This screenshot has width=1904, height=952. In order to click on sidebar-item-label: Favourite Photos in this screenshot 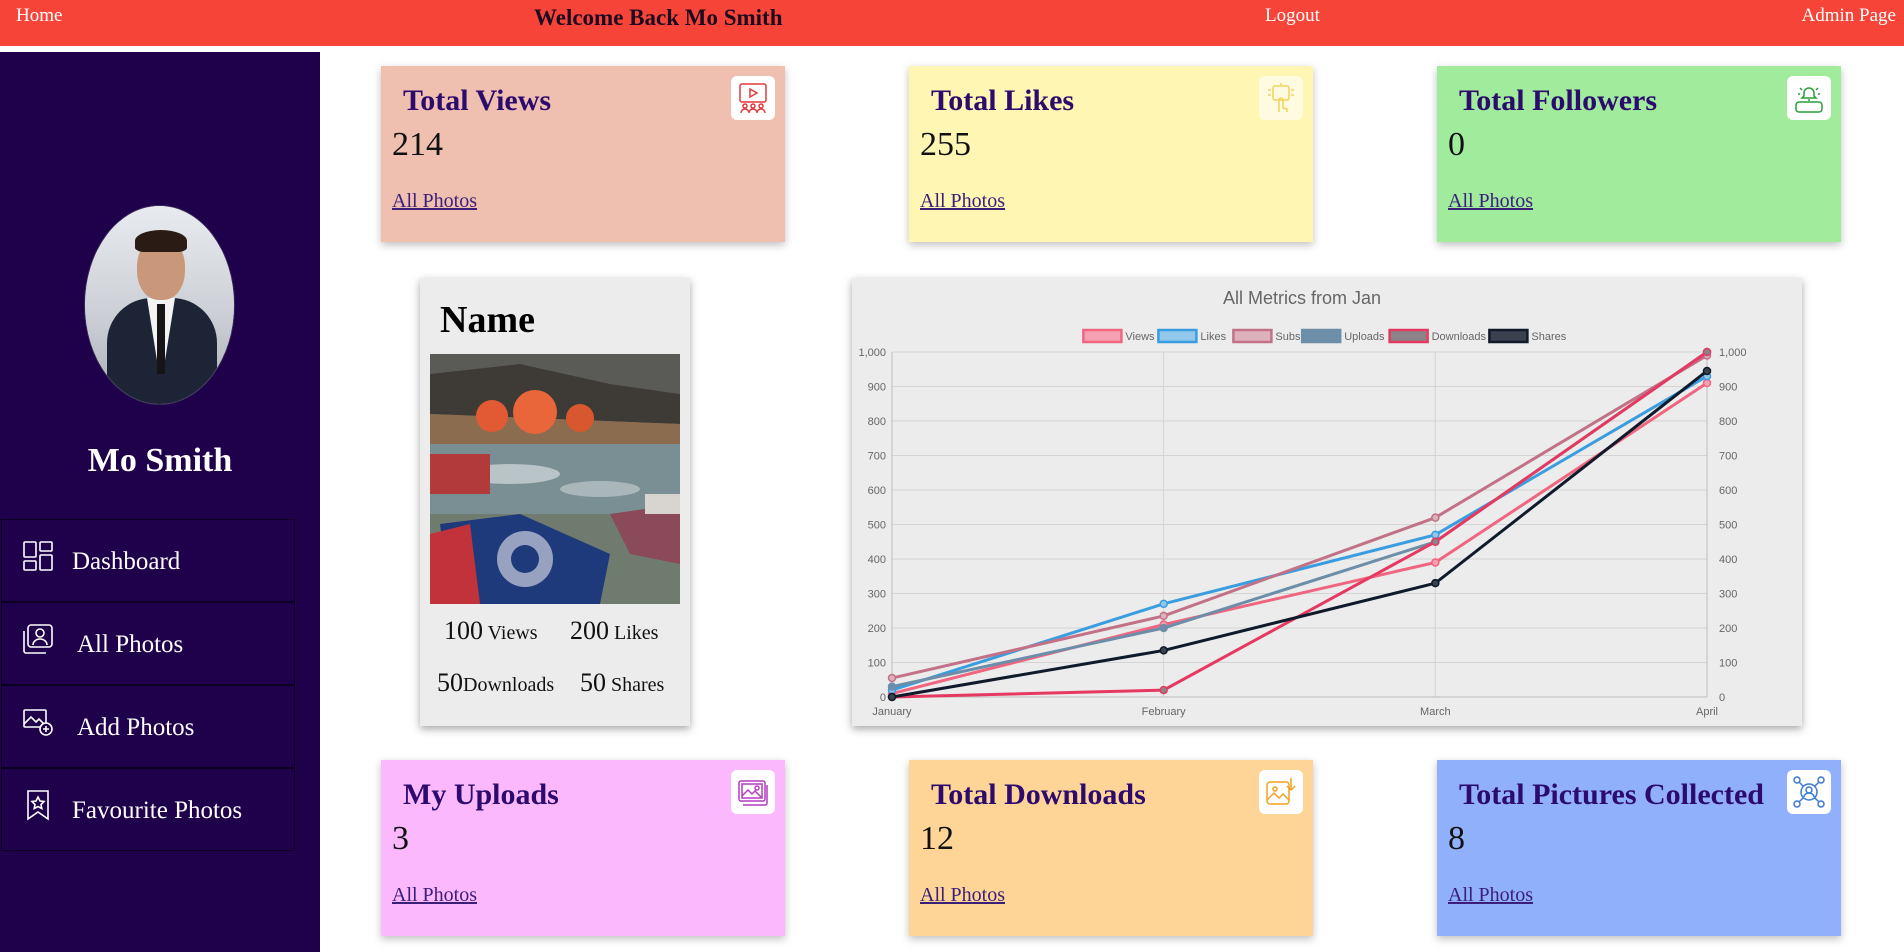, I will do `click(157, 810)`.